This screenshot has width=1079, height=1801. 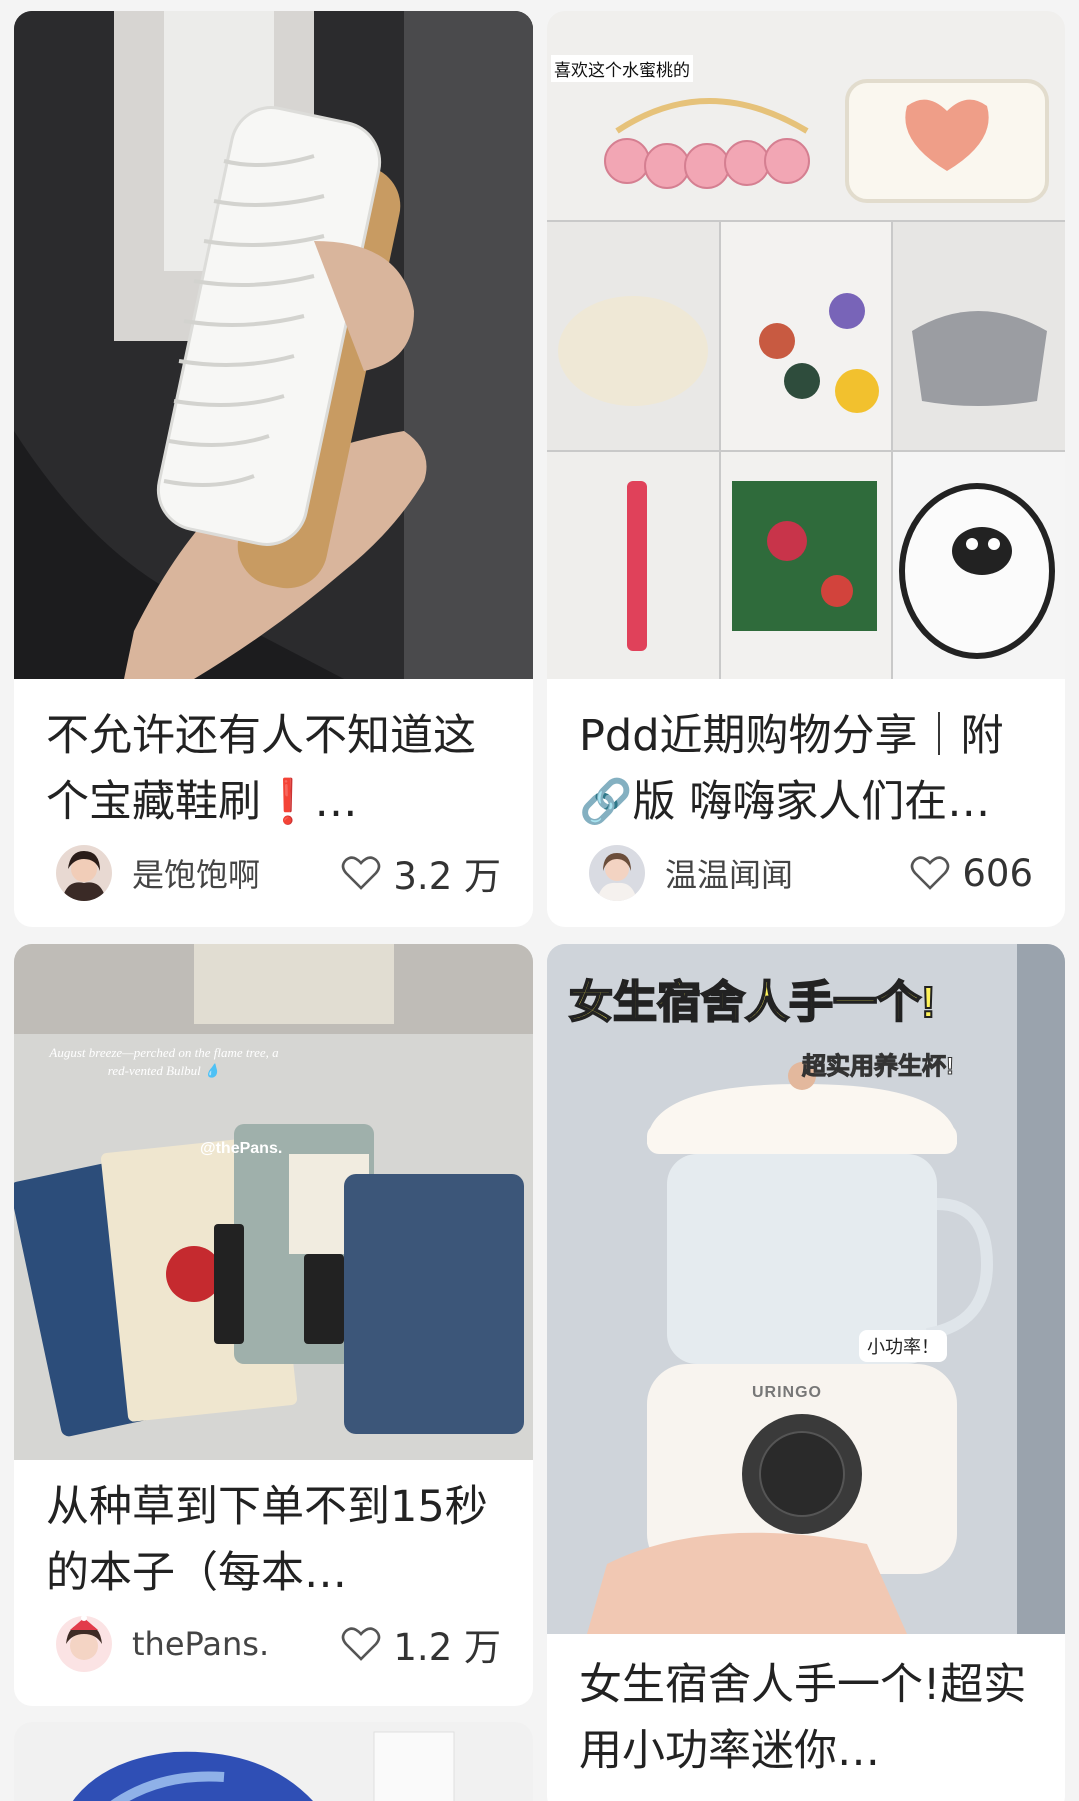 I want to click on cover-headline: 女生宿舍人手一个!, so click(x=752, y=1002).